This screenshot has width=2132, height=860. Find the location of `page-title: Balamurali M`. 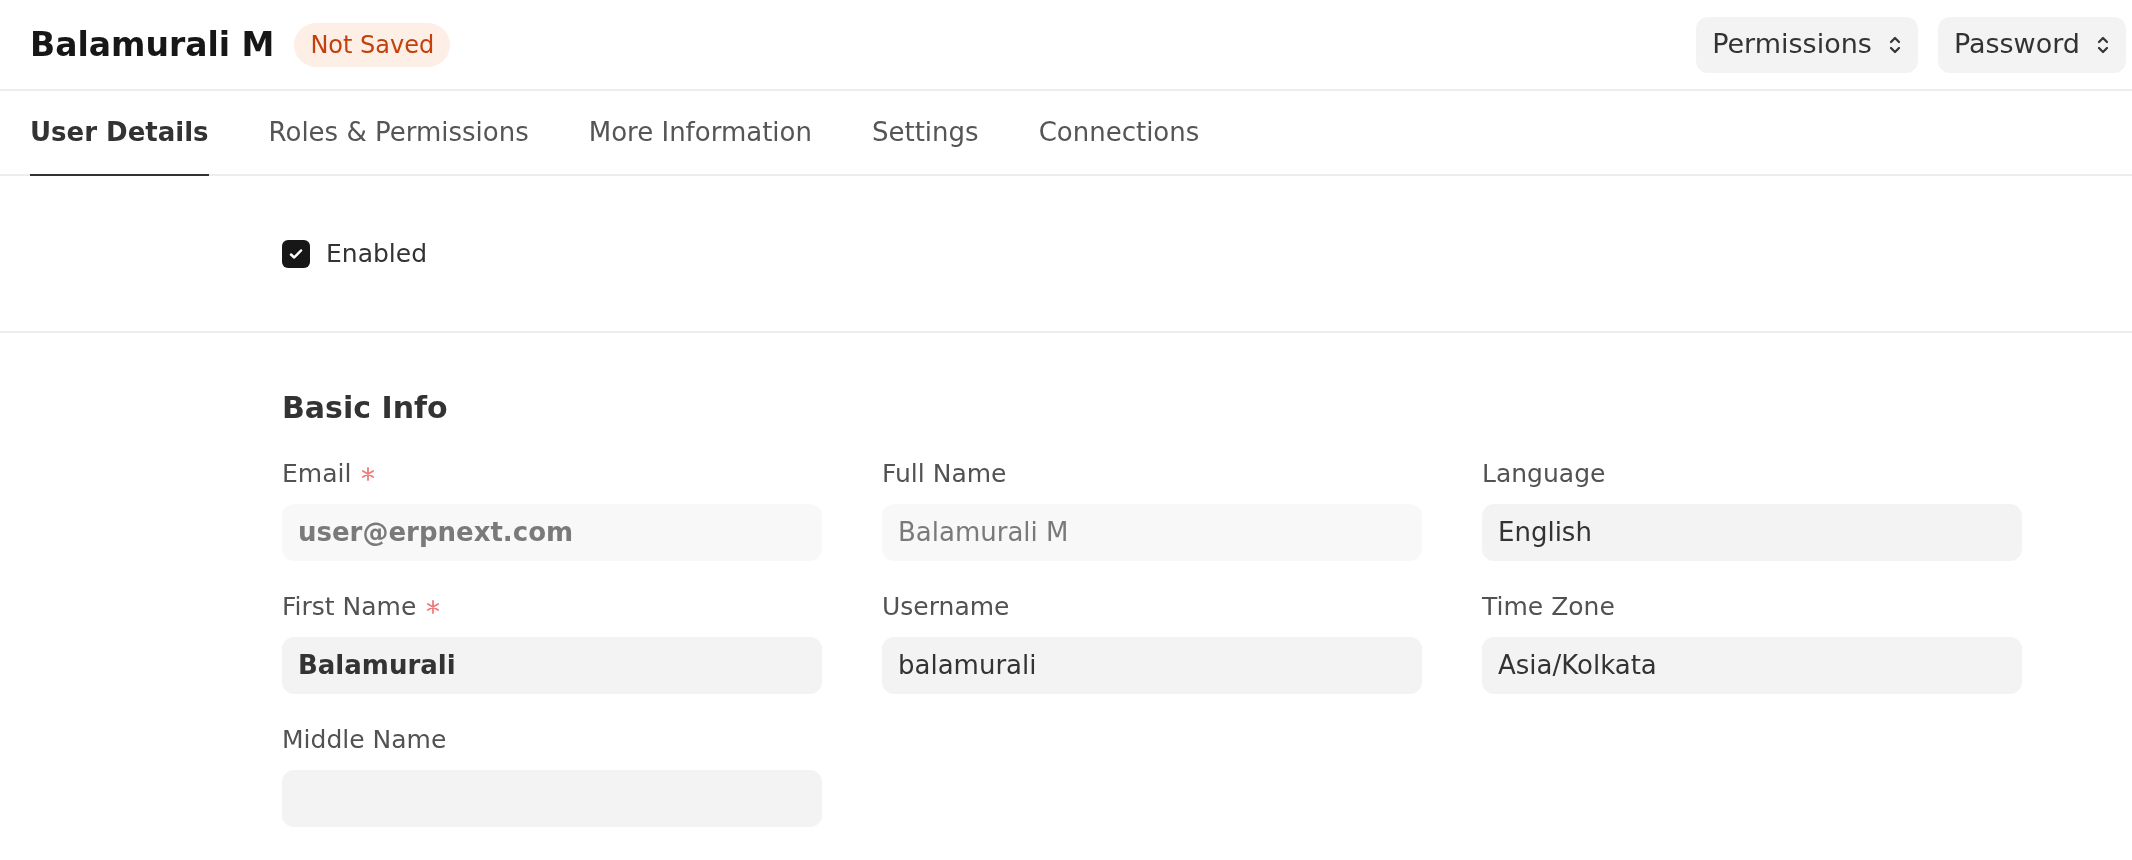

page-title: Balamurali M is located at coordinates (152, 44).